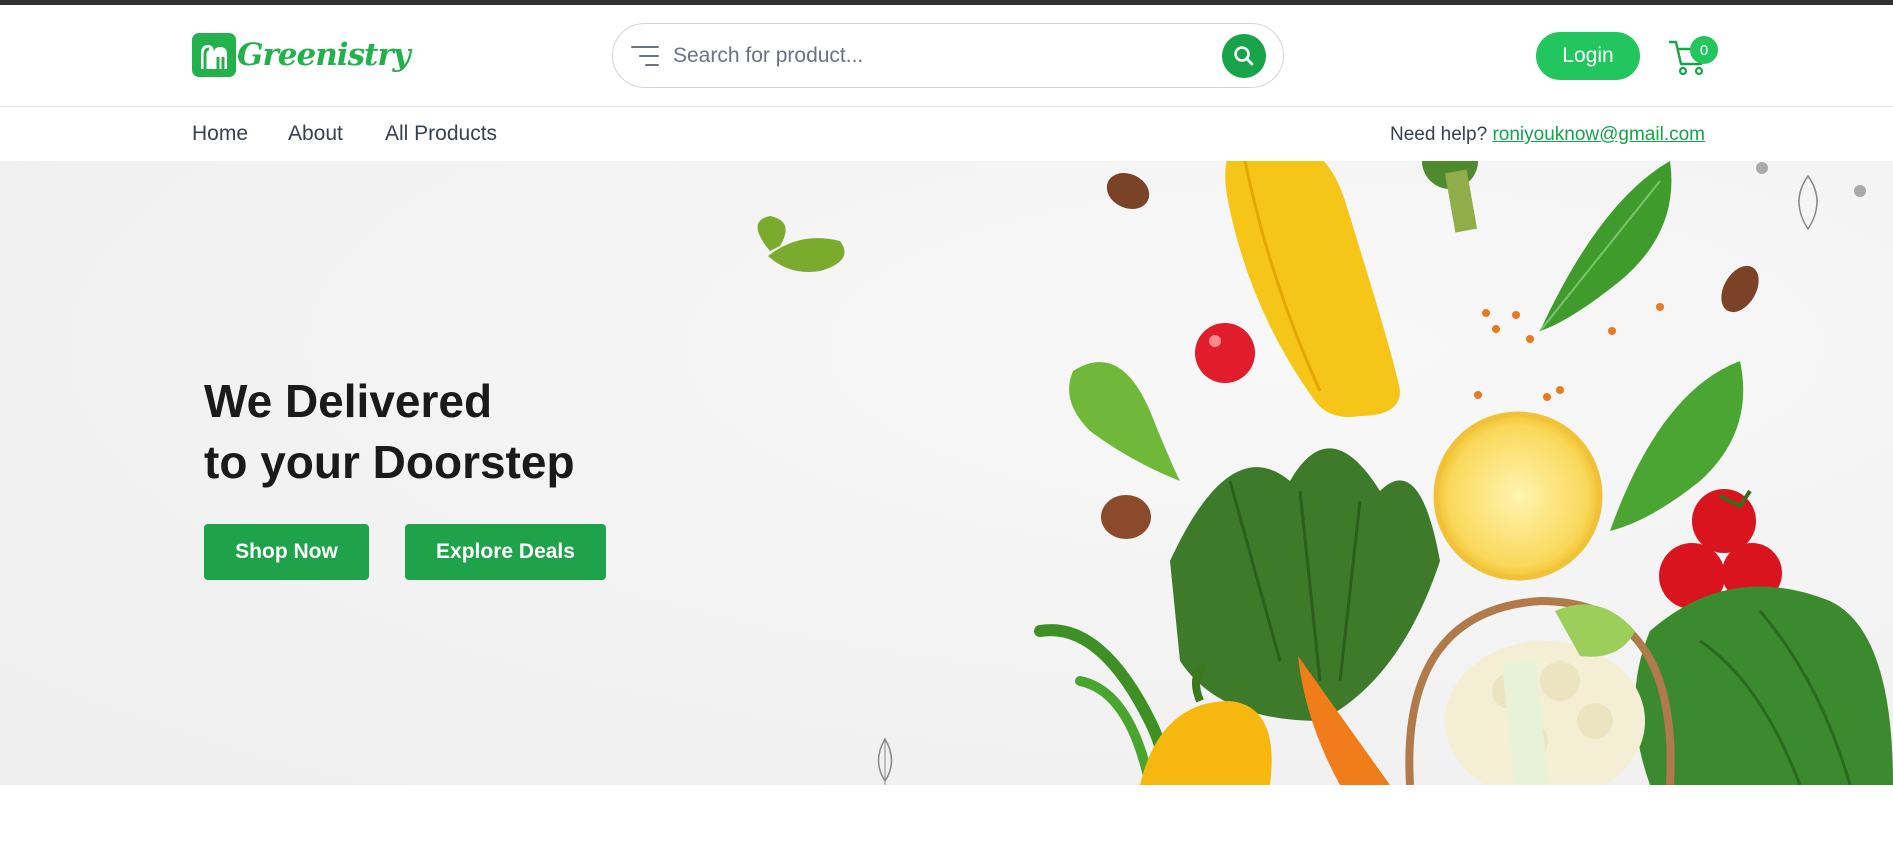 The width and height of the screenshot is (1893, 859). I want to click on hero-title-line-1: We Delivered, so click(348, 401).